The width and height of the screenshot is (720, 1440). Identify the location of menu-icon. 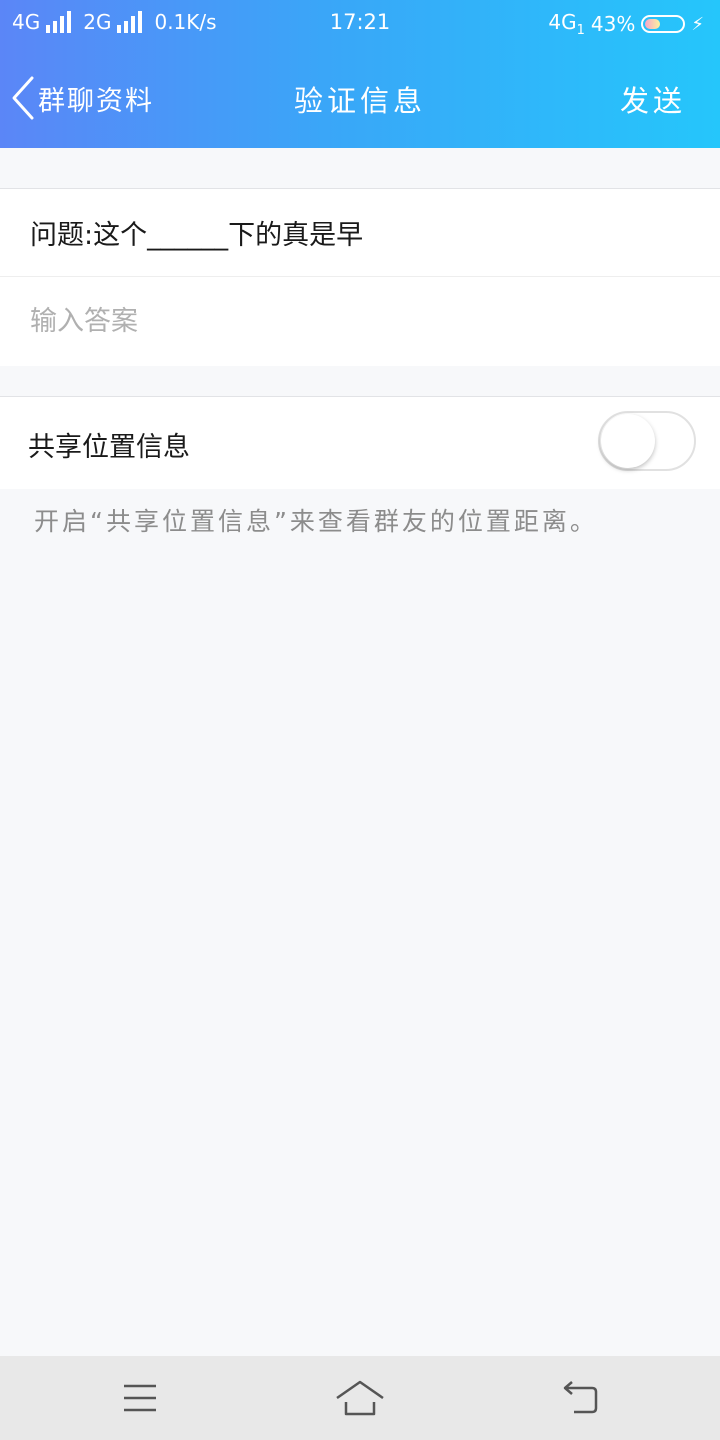
(140, 1398).